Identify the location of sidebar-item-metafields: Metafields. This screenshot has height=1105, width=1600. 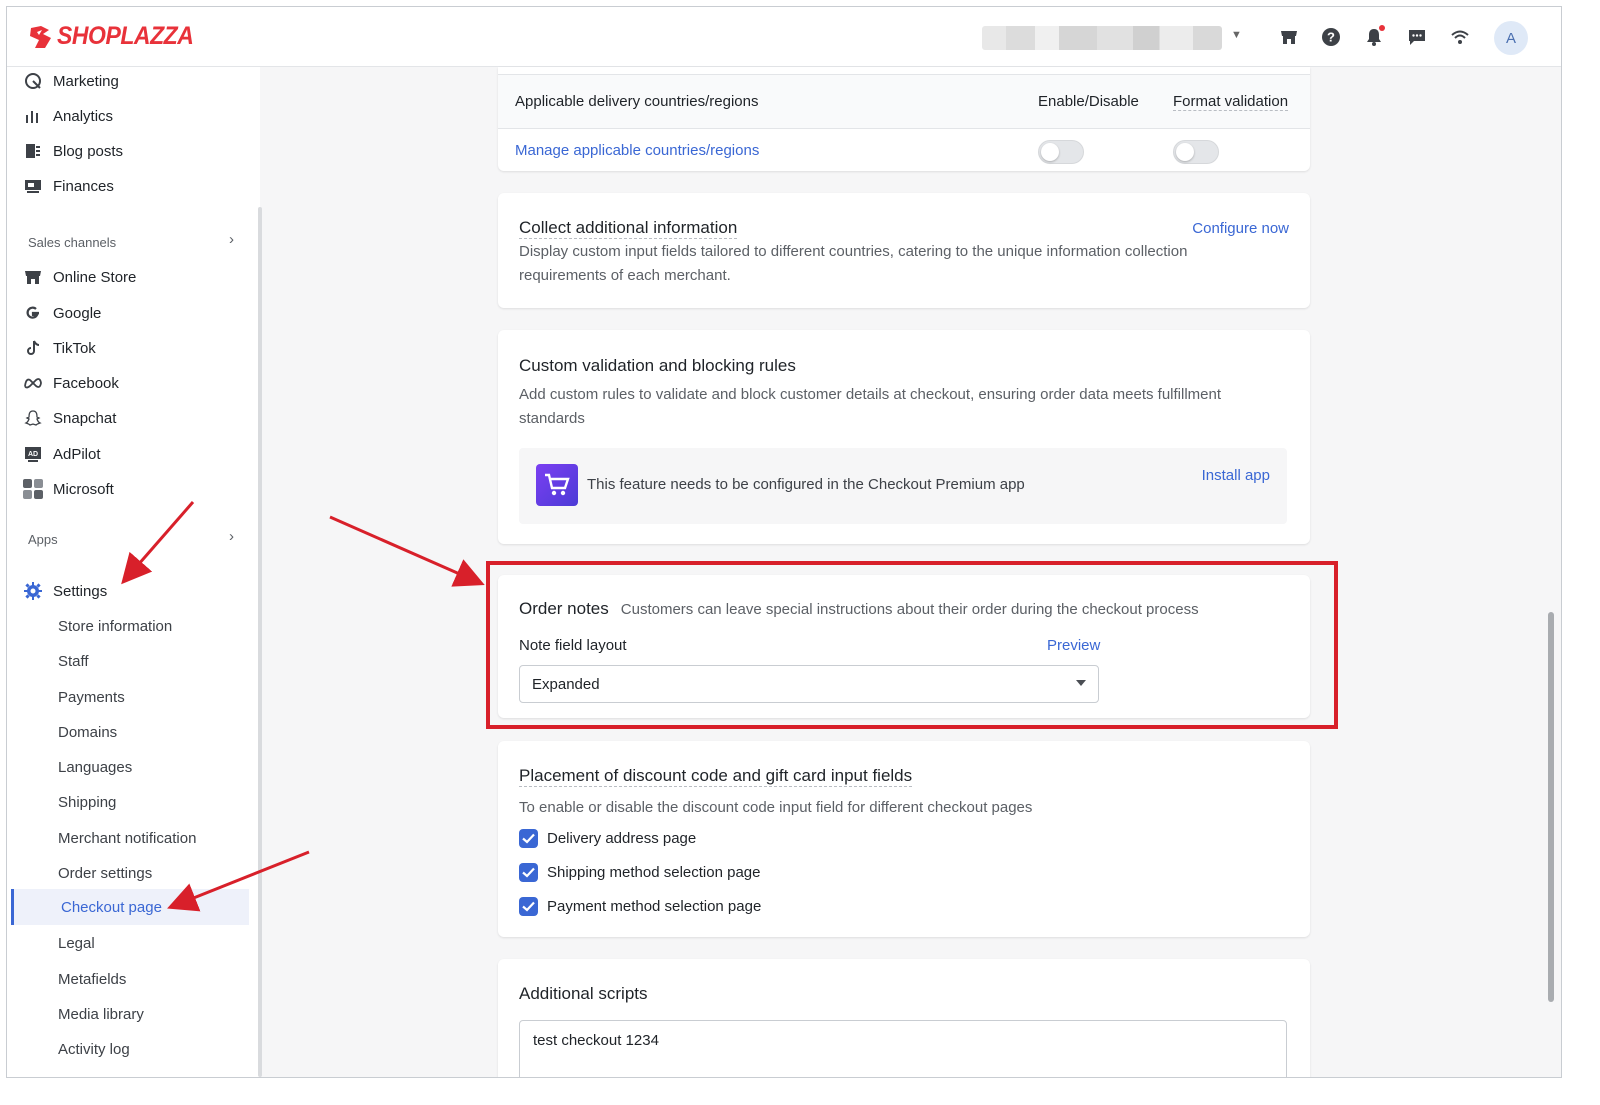
(92, 979).